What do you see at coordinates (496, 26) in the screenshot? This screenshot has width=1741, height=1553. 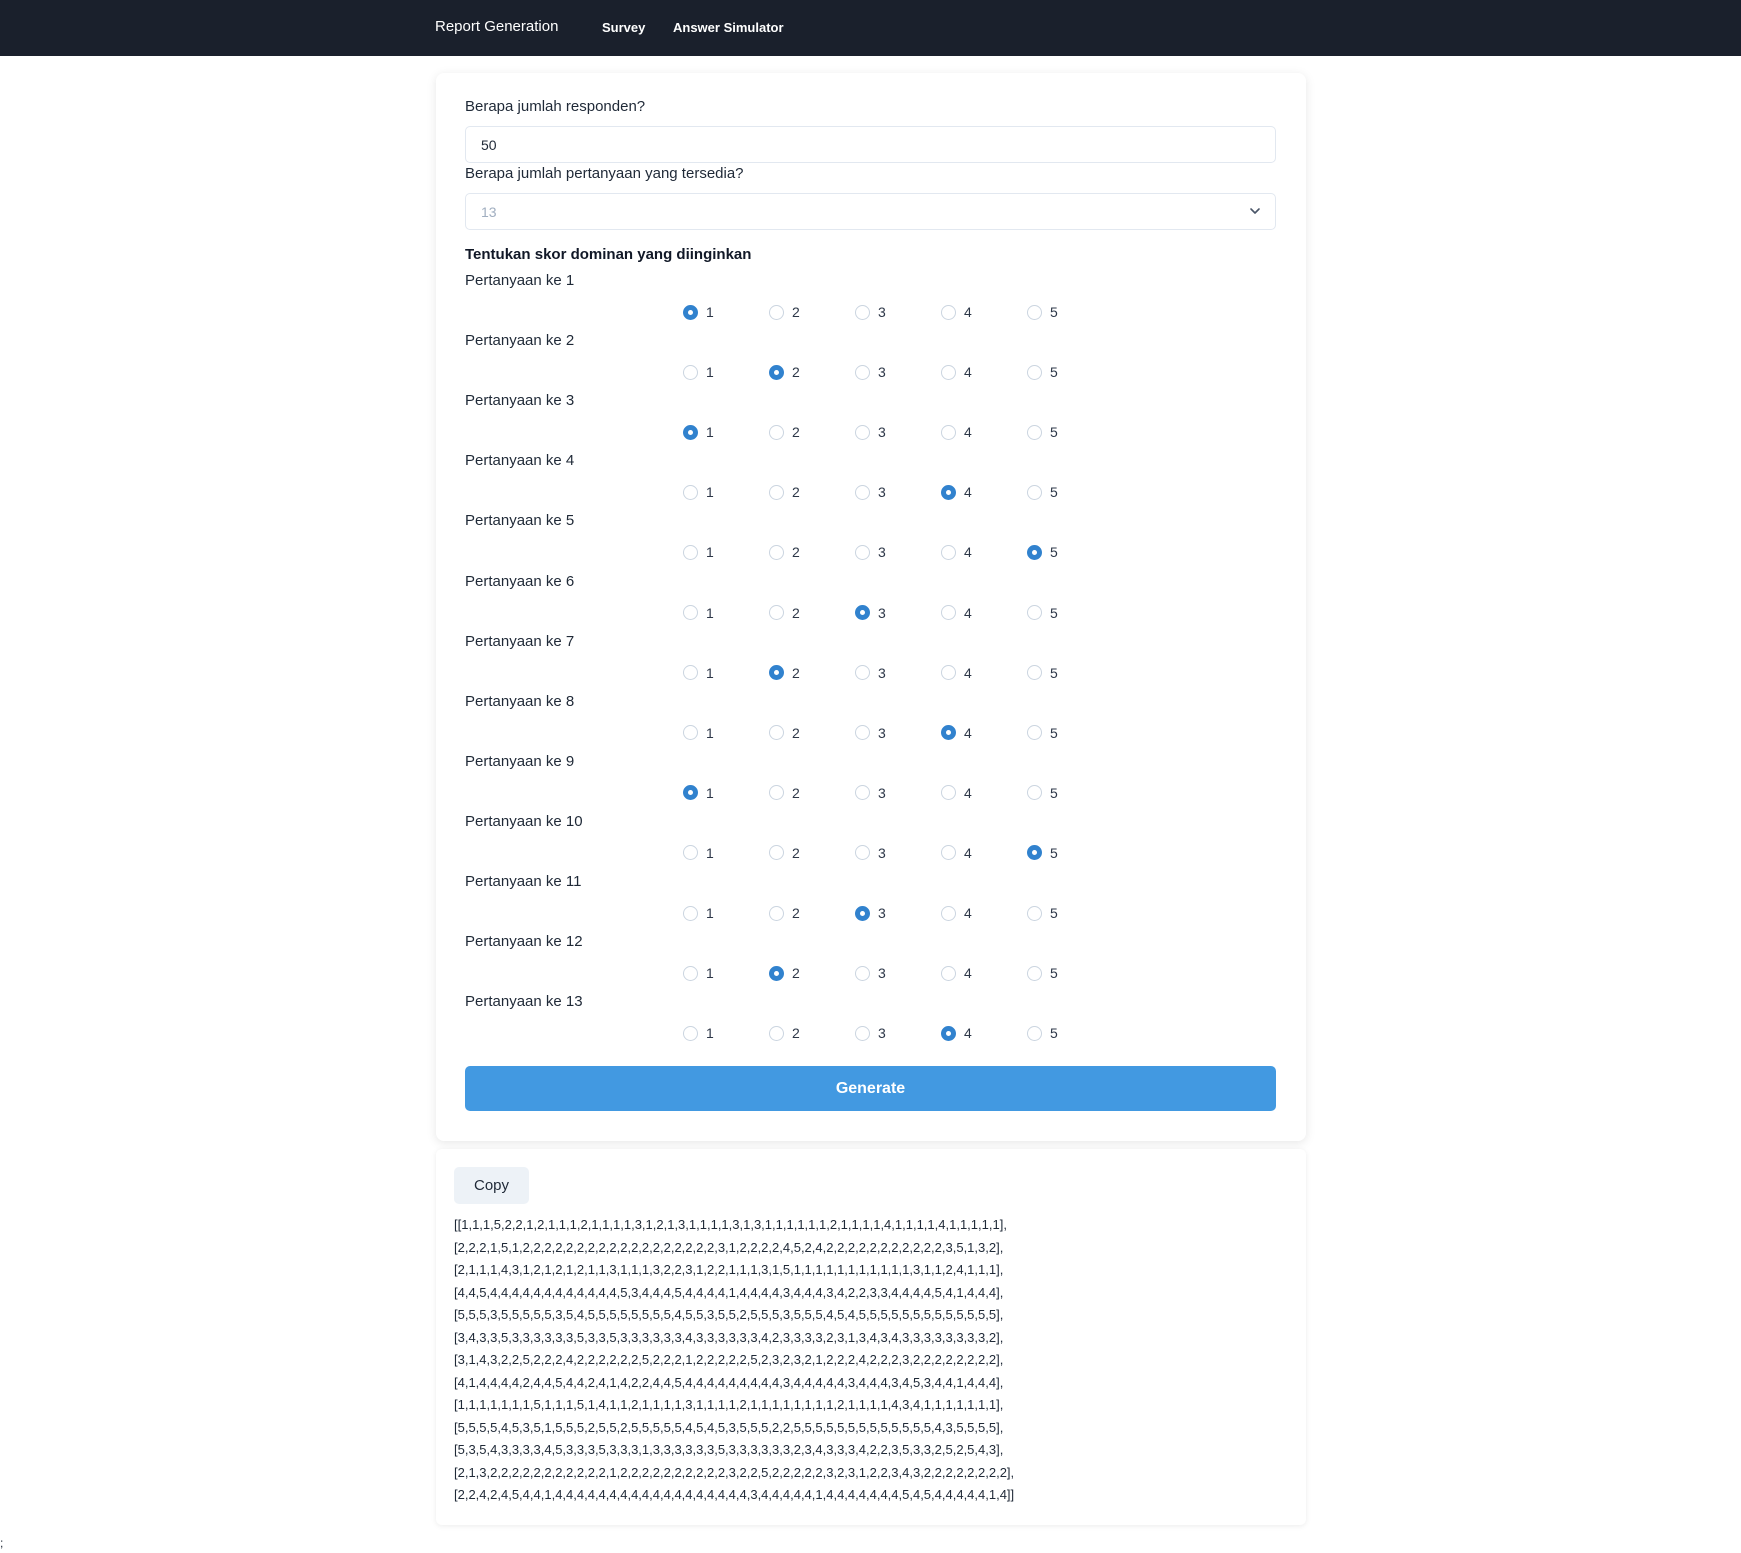 I see `nav-brand: Report Generation` at bounding box center [496, 26].